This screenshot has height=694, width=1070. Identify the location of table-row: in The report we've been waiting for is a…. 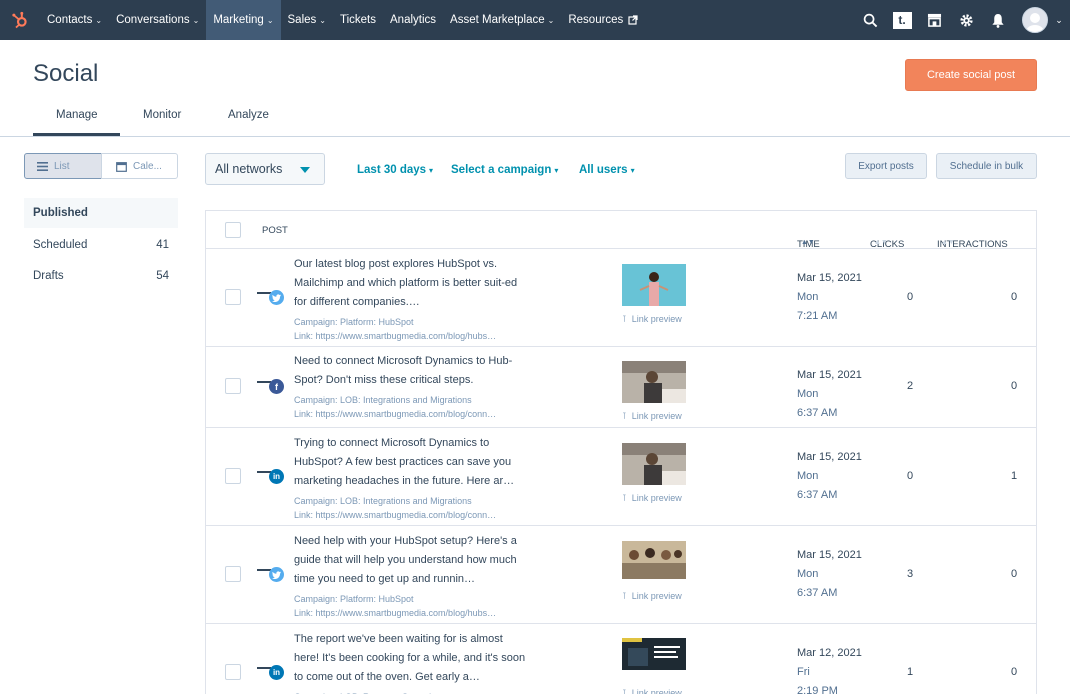
(621, 659).